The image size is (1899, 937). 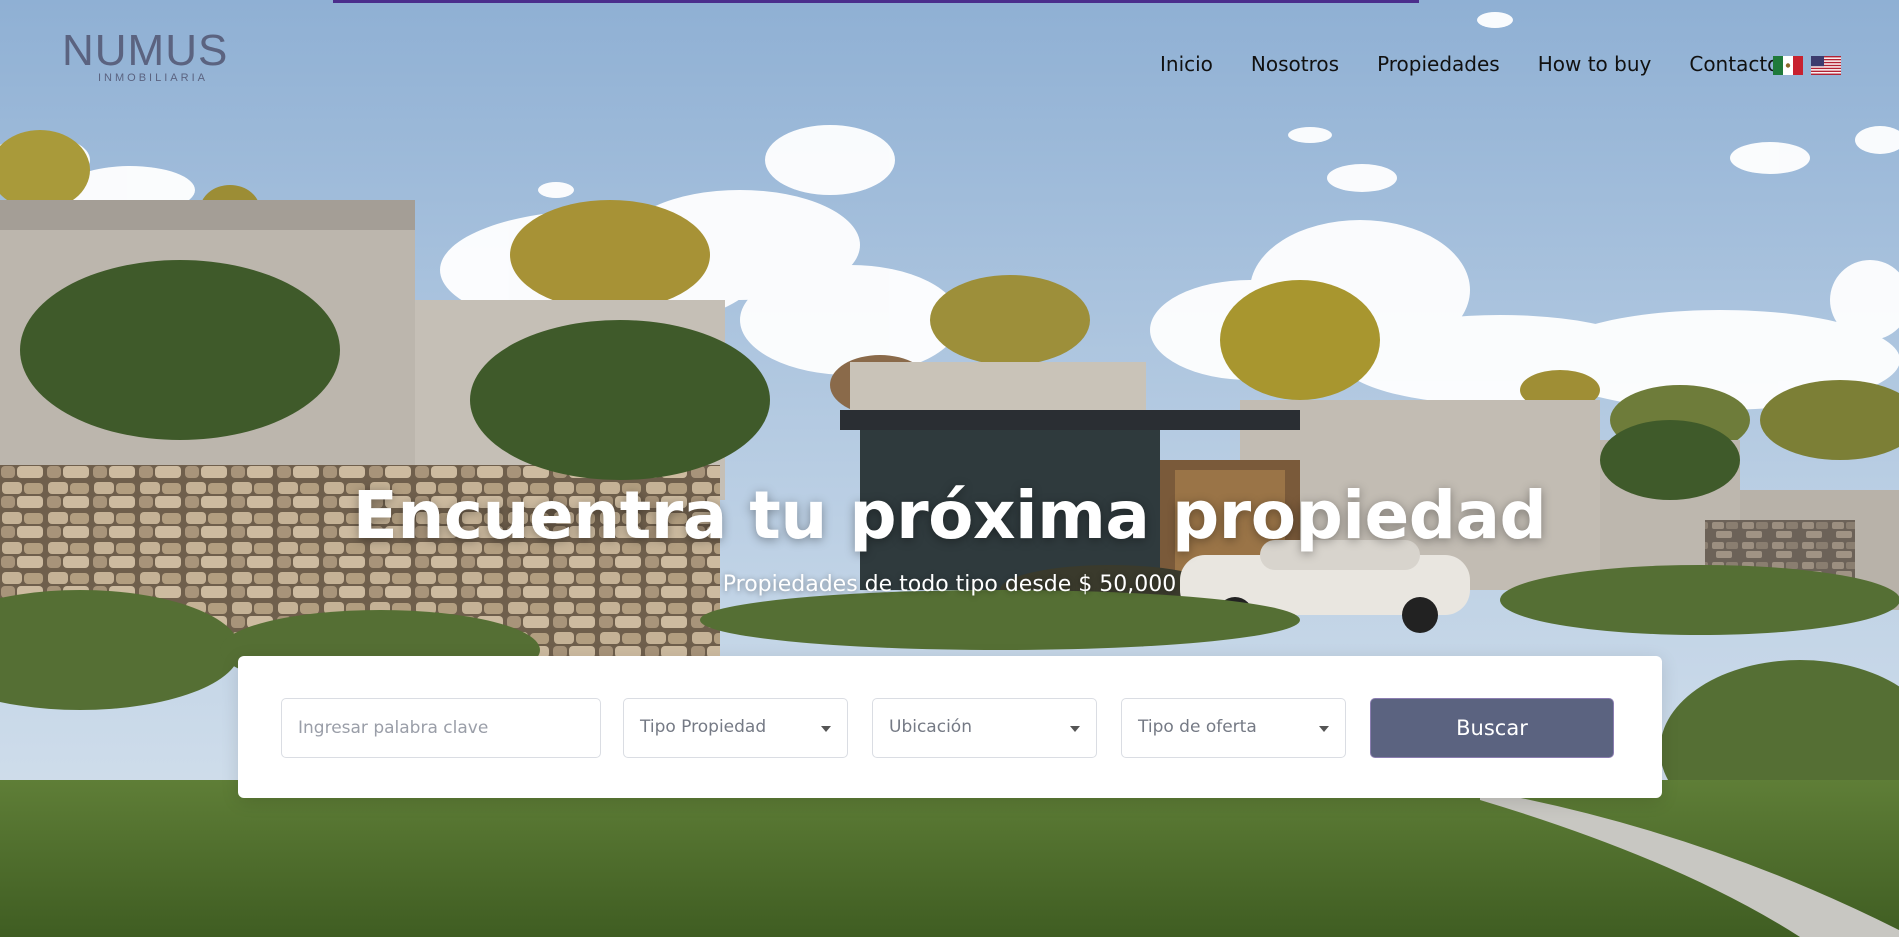 I want to click on brand-tagline: INMOBILIARIA, so click(x=153, y=78).